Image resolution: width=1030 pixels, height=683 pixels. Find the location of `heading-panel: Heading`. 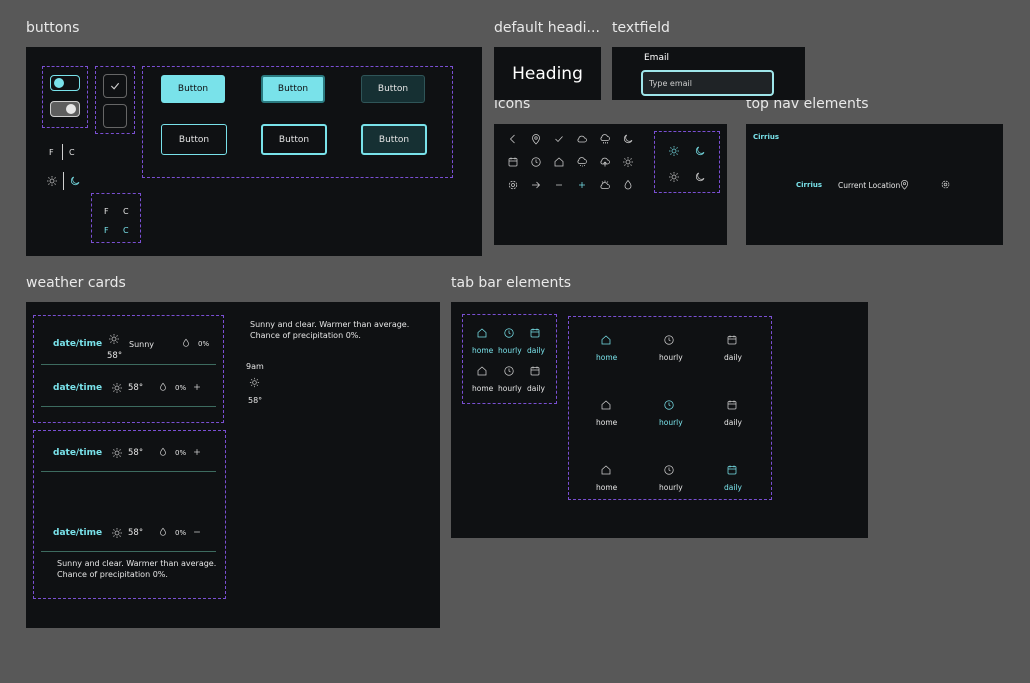

heading-panel: Heading is located at coordinates (547, 73).